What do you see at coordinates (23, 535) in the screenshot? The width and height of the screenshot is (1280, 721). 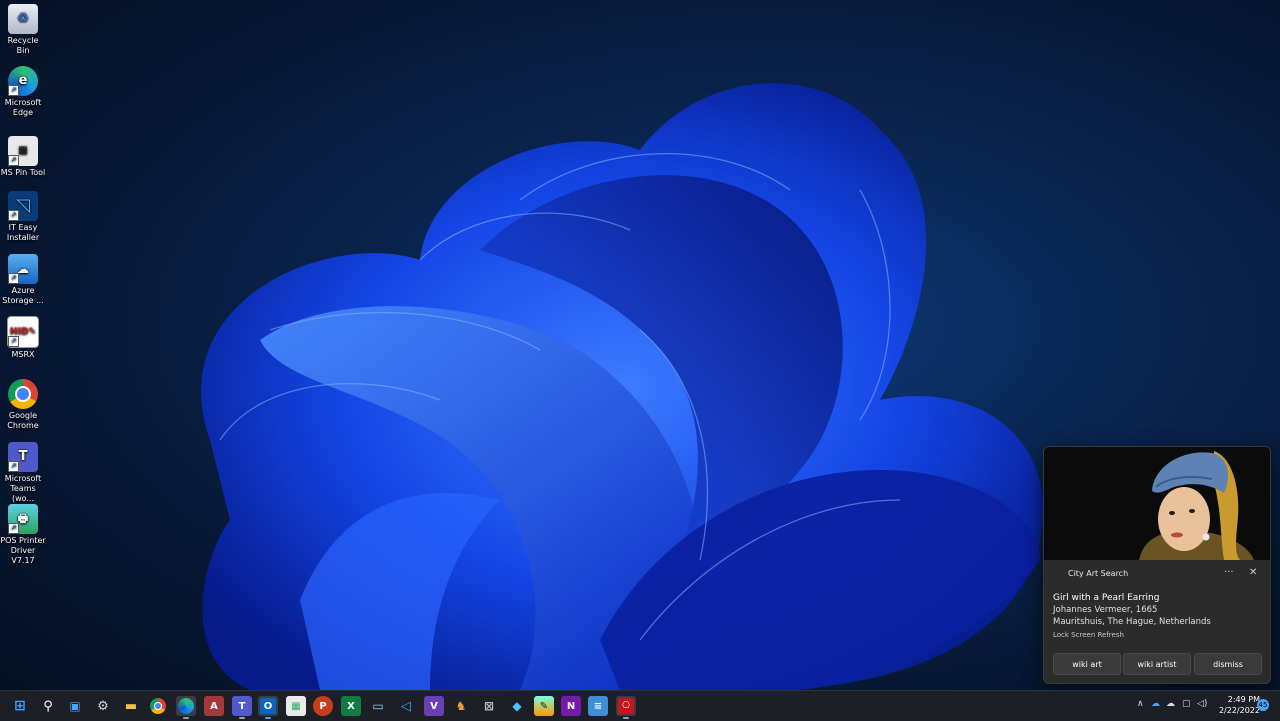 I see `desktop-icon-pos-printer-driver: 🖶 ↗ POS Printer Driver V7.17` at bounding box center [23, 535].